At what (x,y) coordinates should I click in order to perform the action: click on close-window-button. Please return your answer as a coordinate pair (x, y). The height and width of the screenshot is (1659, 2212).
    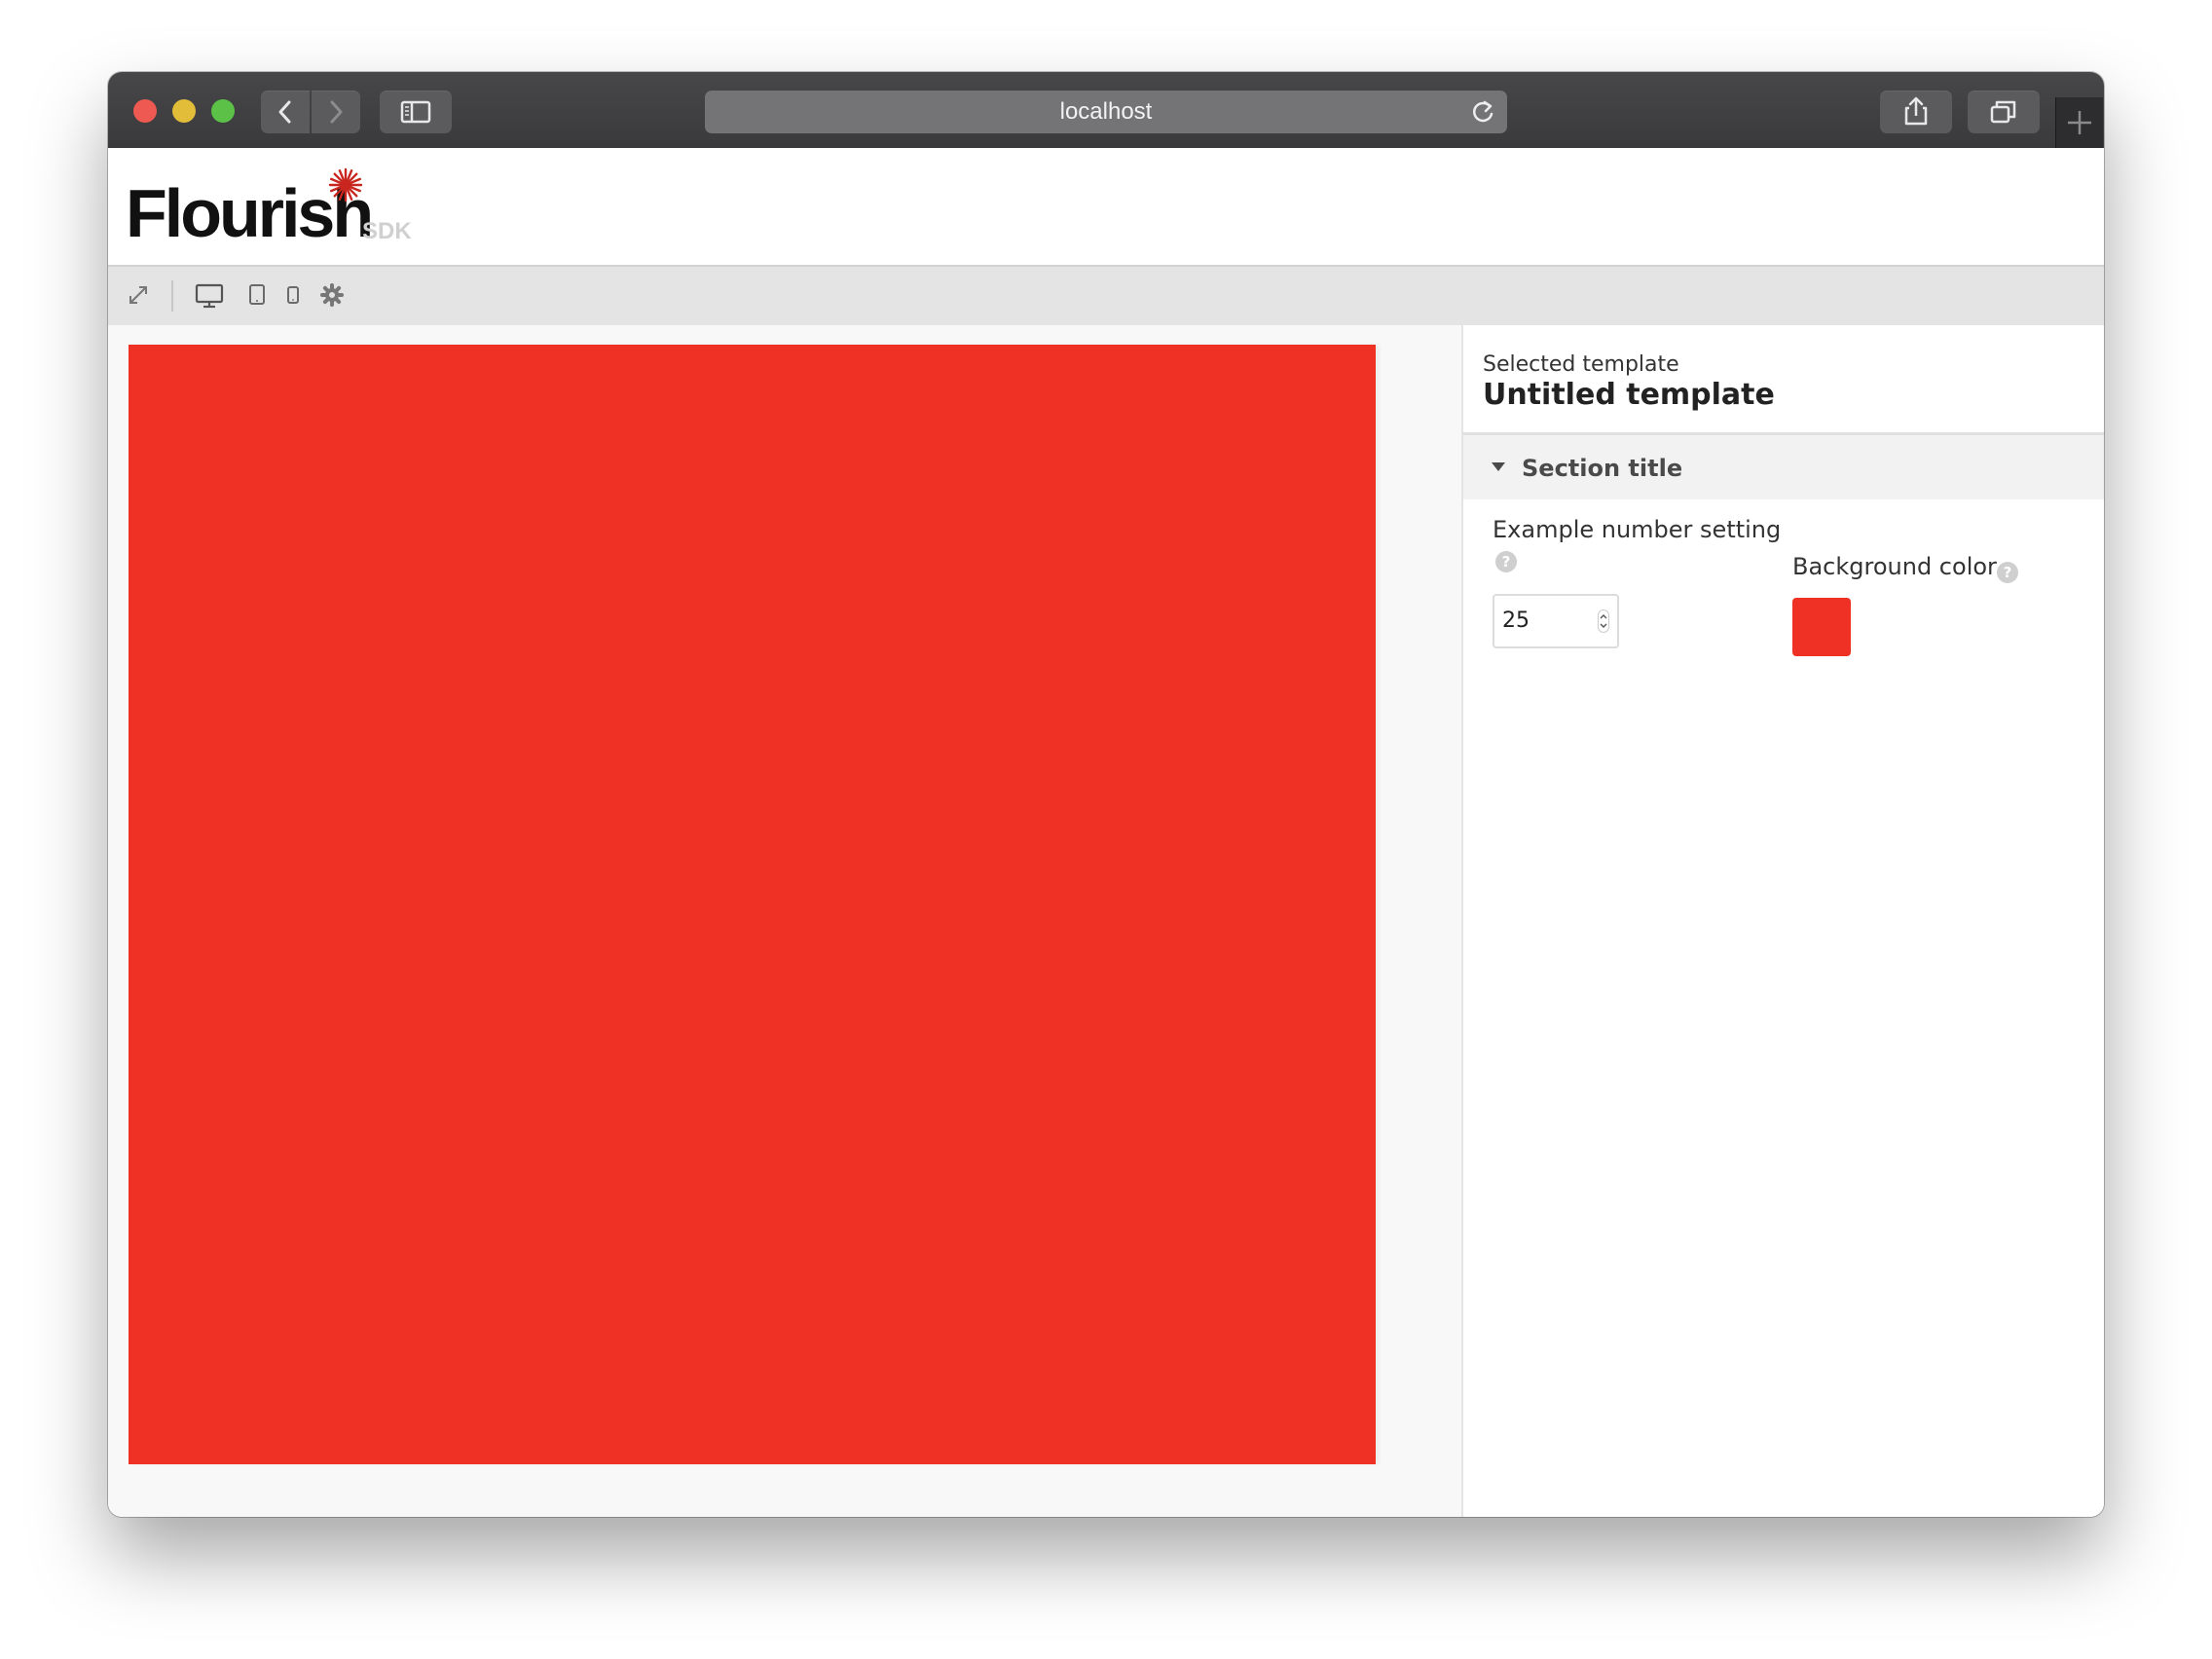
    Looking at the image, I should click on (145, 111).